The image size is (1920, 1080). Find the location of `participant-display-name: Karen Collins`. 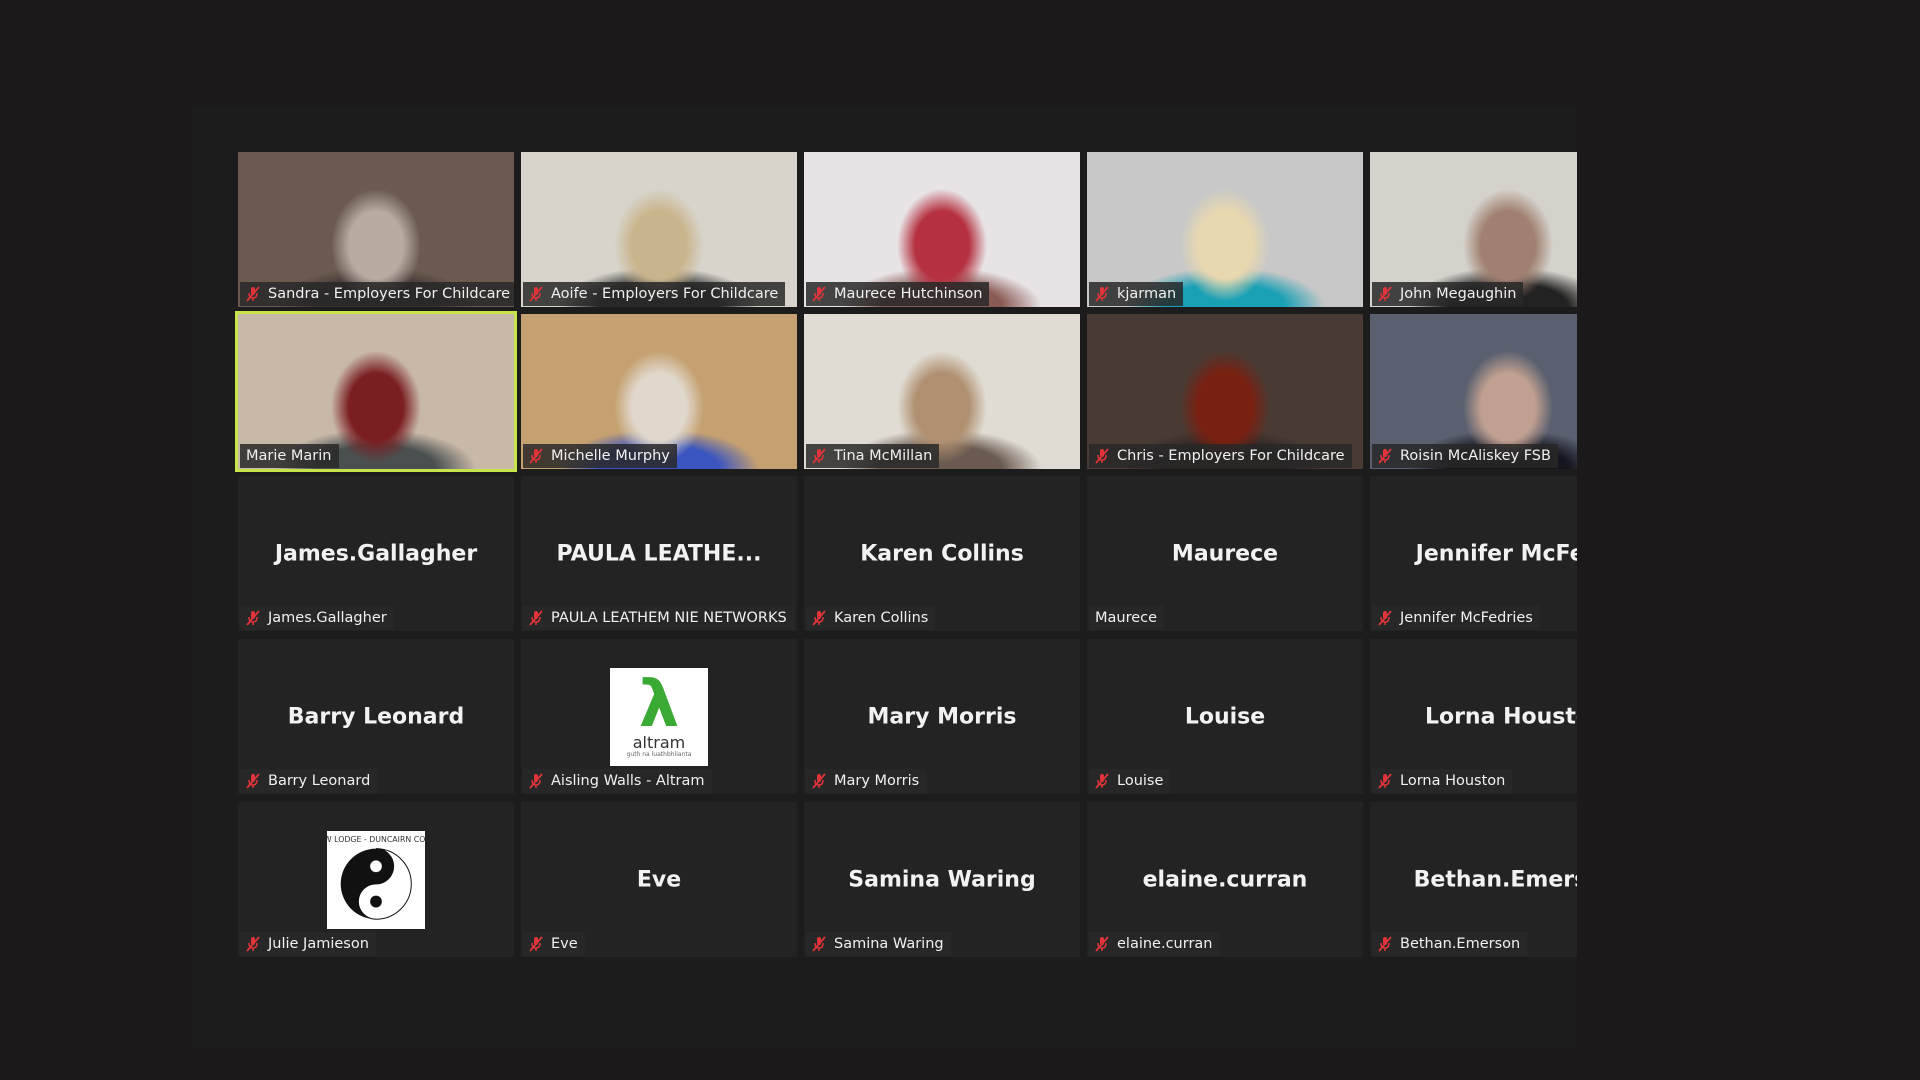

participant-display-name: Karen Collins is located at coordinates (942, 553).